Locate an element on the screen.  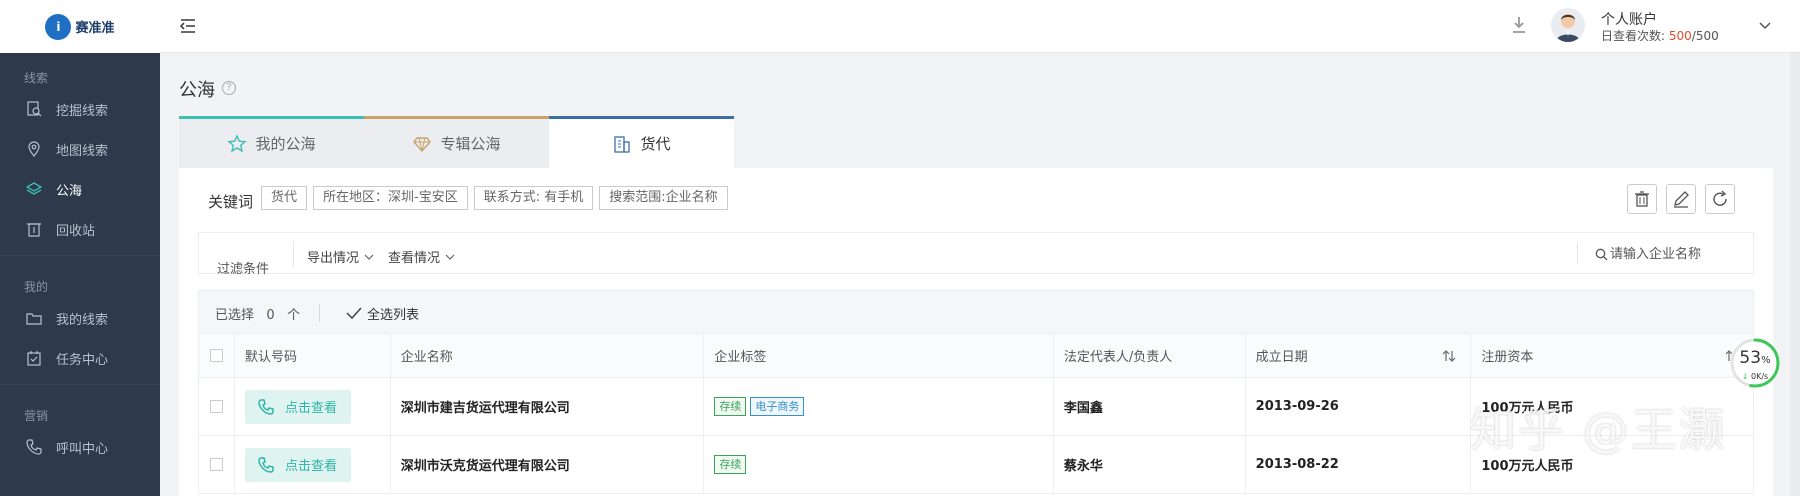
sidebar-item-my-leads: 我的线索 is located at coordinates (80, 318).